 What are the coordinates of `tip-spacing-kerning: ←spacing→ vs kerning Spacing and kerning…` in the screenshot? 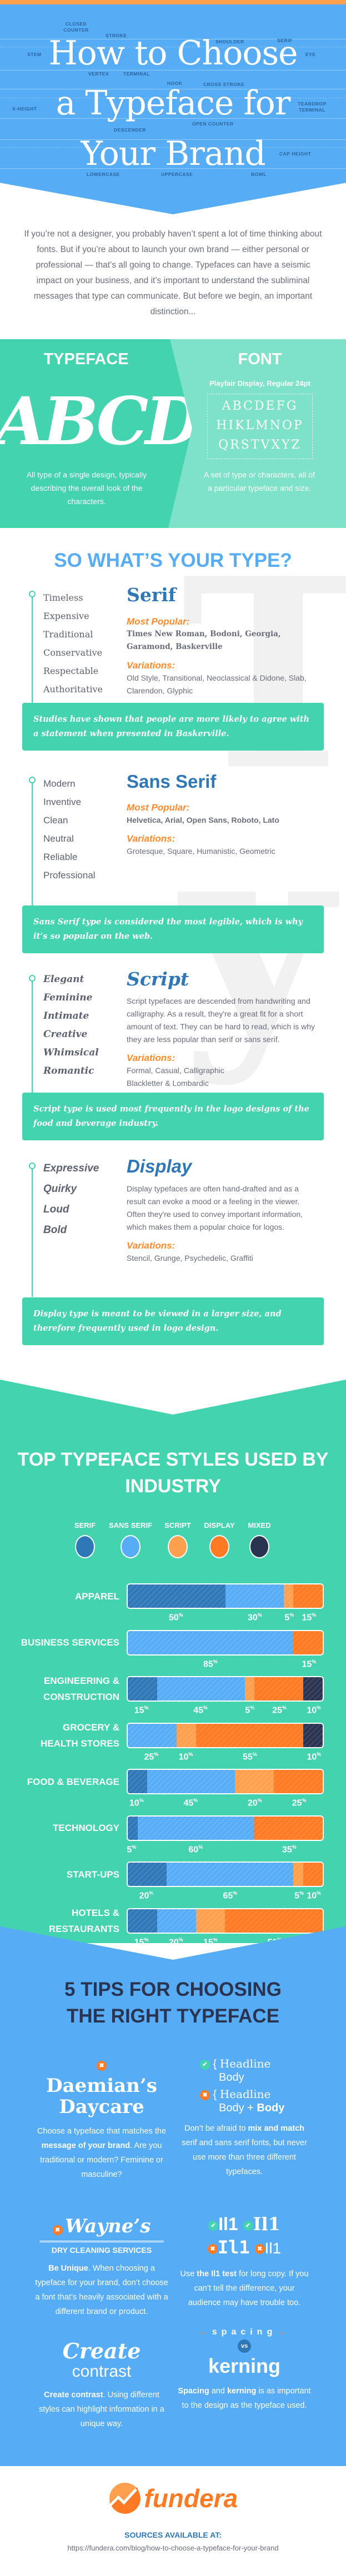 It's located at (244, 2370).